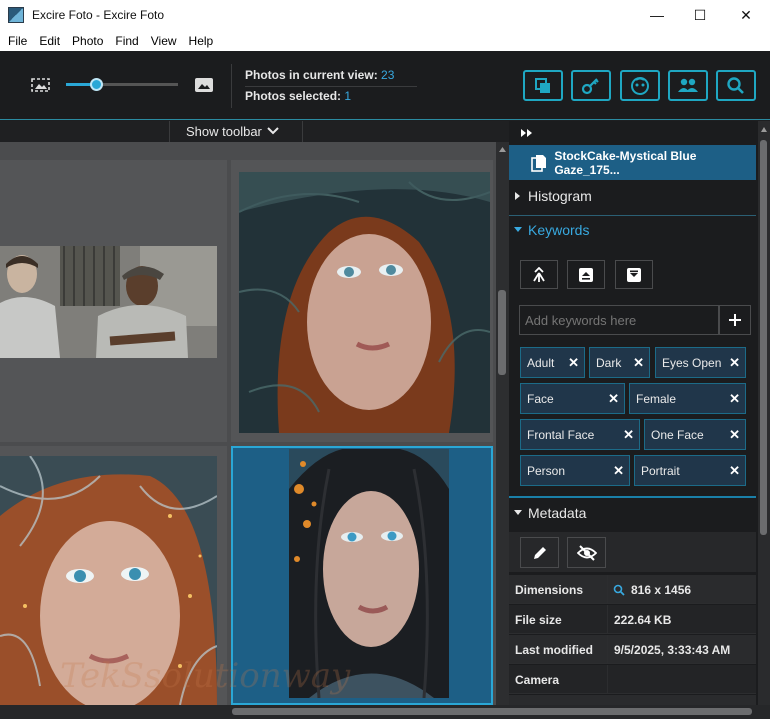 The height and width of the screenshot is (719, 770). What do you see at coordinates (331, 86) in the screenshot?
I see `stat-divider` at bounding box center [331, 86].